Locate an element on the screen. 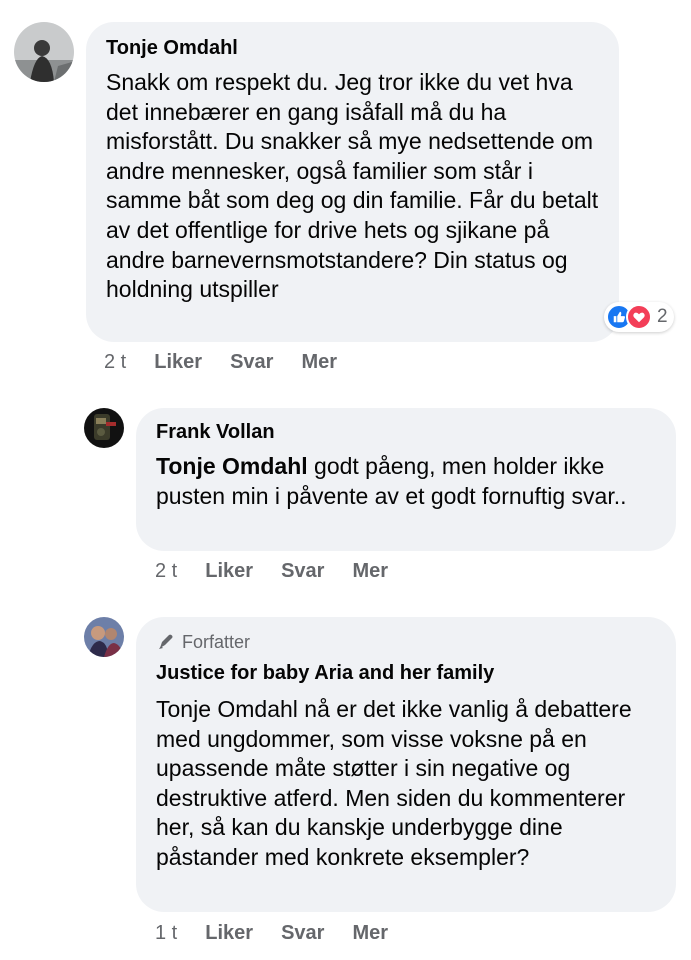  mention-link: Tonje Omdahl is located at coordinates (232, 466).